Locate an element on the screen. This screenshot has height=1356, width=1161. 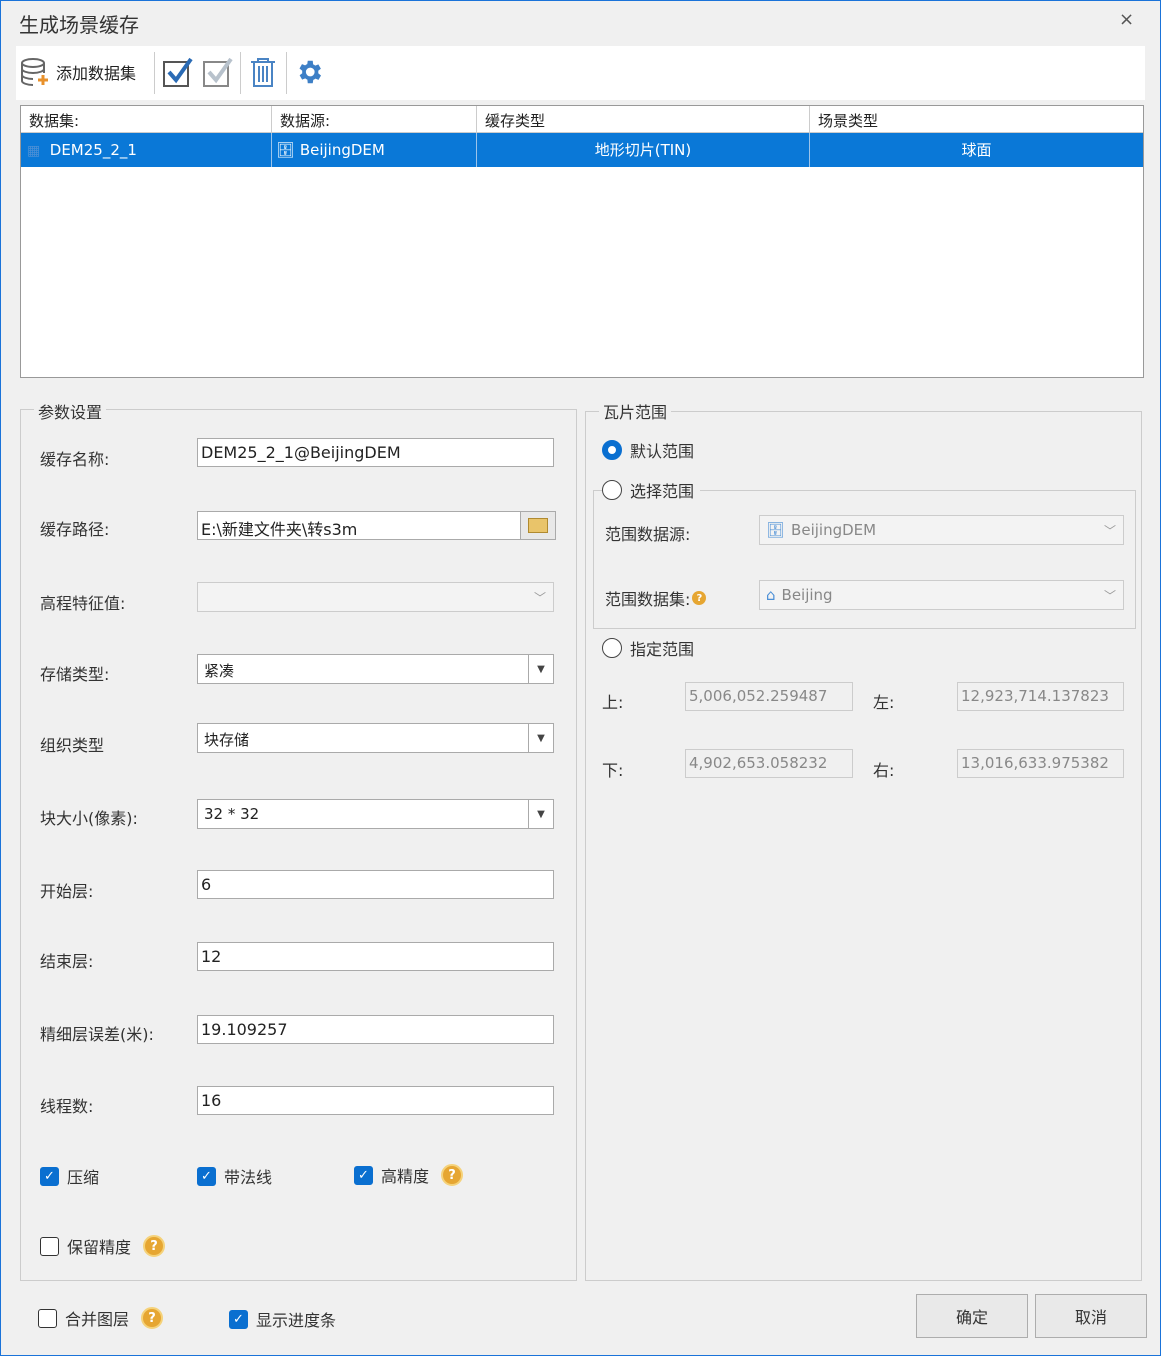
folder-open-icon is located at coordinates (538, 525).